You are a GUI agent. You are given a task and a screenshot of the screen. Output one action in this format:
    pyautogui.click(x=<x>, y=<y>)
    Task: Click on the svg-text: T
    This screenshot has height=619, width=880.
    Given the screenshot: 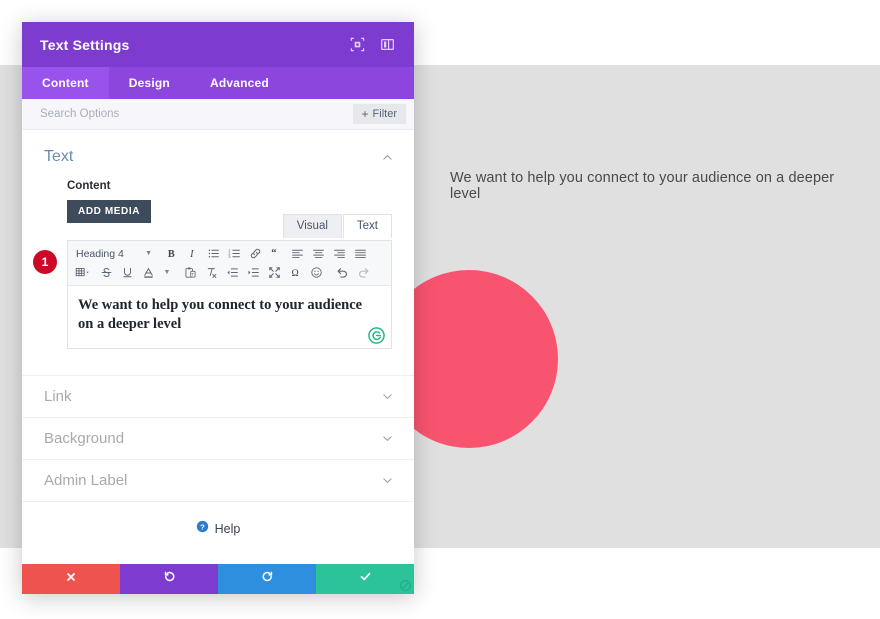 What is the action you would take?
    pyautogui.click(x=192, y=274)
    